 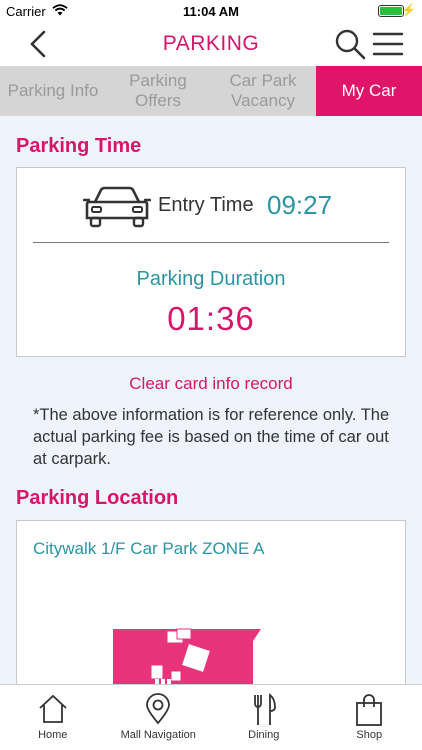 I want to click on fork-knife-icon, so click(x=264, y=709).